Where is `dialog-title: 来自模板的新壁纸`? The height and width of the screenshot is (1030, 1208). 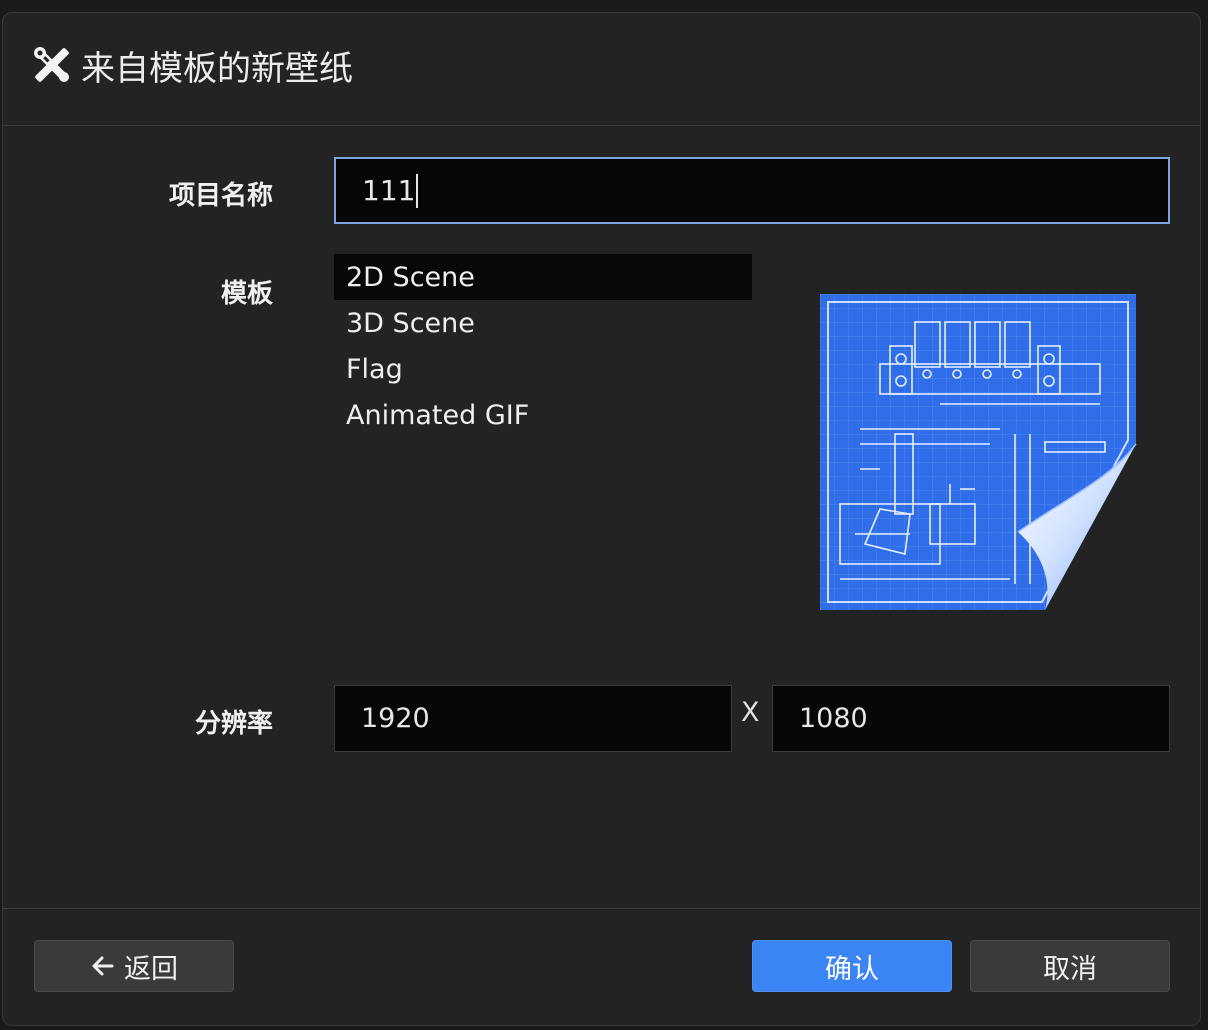 dialog-title: 来自模板的新壁纸 is located at coordinates (217, 68).